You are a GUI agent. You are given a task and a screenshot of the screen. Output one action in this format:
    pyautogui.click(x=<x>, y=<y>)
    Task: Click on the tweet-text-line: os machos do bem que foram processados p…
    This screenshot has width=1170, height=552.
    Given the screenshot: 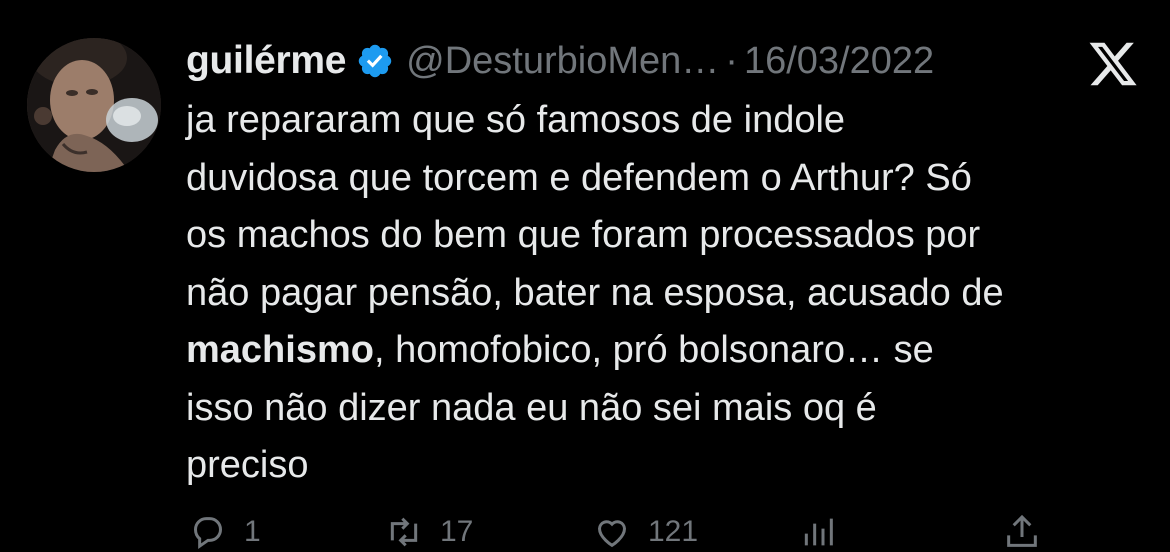 What is the action you would take?
    pyautogui.click(x=583, y=235)
    